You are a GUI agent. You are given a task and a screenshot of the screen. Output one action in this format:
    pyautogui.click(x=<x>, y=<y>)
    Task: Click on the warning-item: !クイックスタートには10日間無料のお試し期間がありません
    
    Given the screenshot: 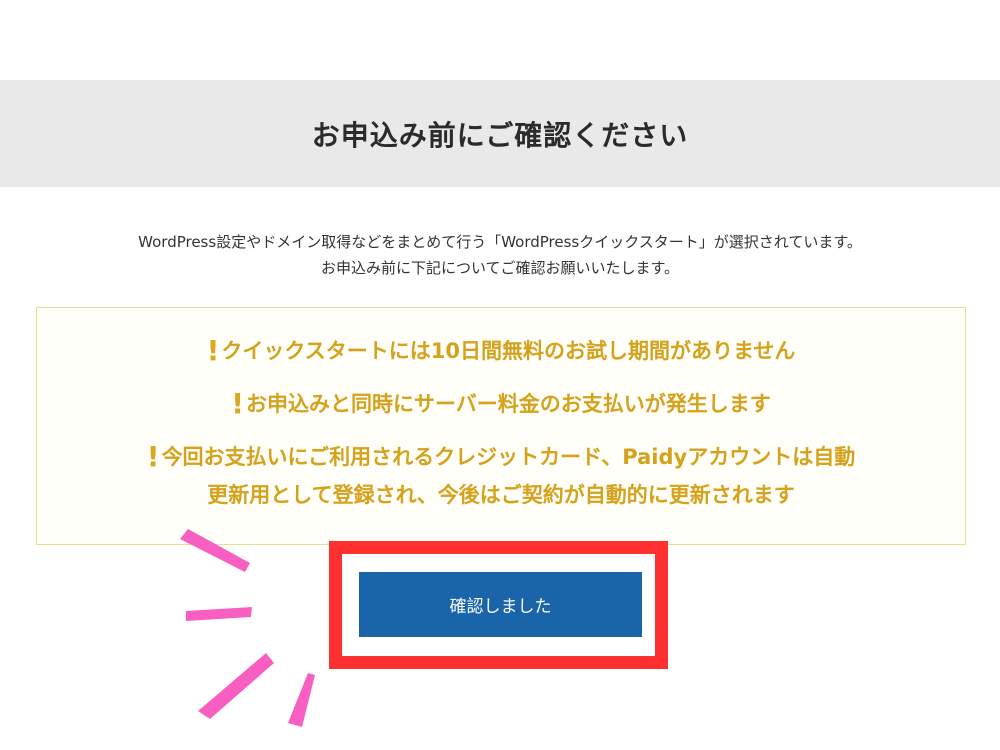 What is the action you would take?
    pyautogui.click(x=501, y=351)
    